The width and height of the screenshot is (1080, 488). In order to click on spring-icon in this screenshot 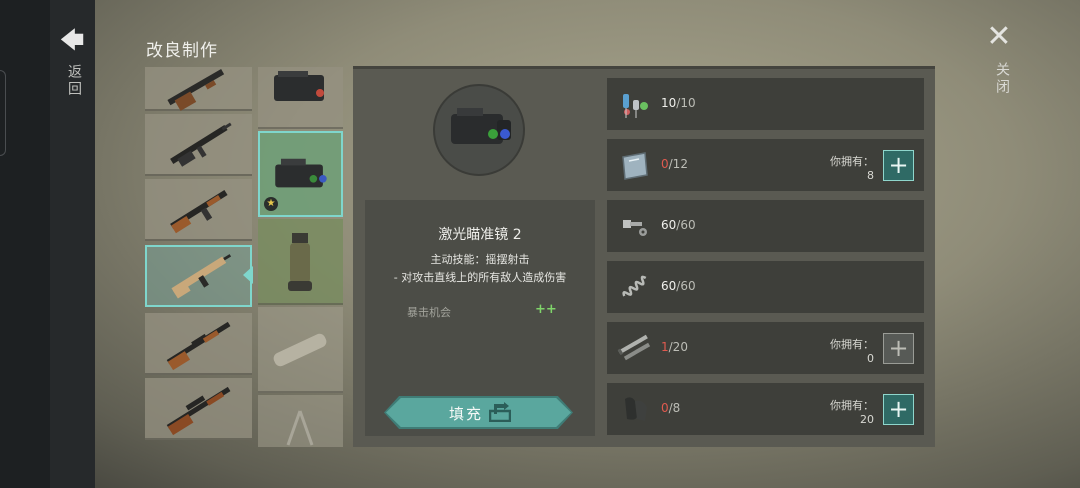, I will do `click(634, 286)`.